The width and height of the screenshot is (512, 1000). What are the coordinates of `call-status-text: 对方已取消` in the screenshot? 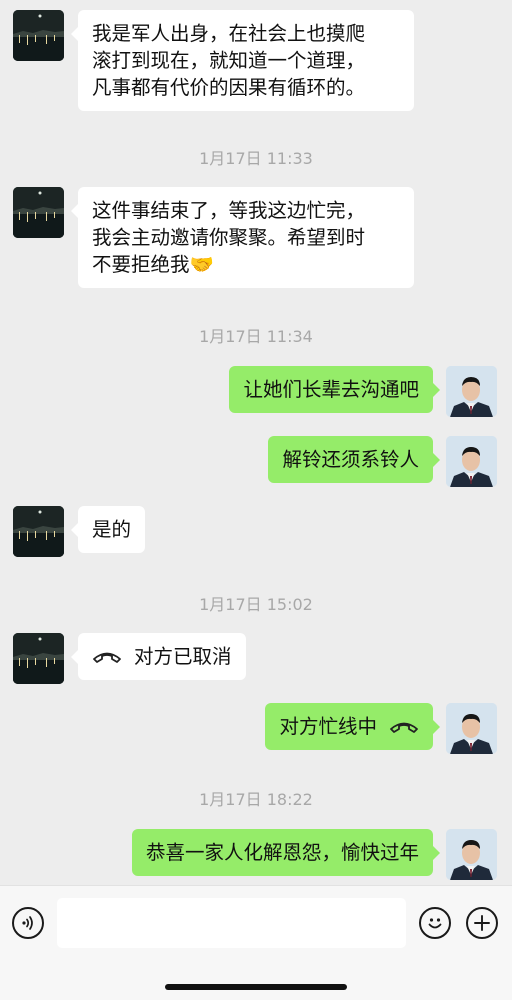 It's located at (183, 656).